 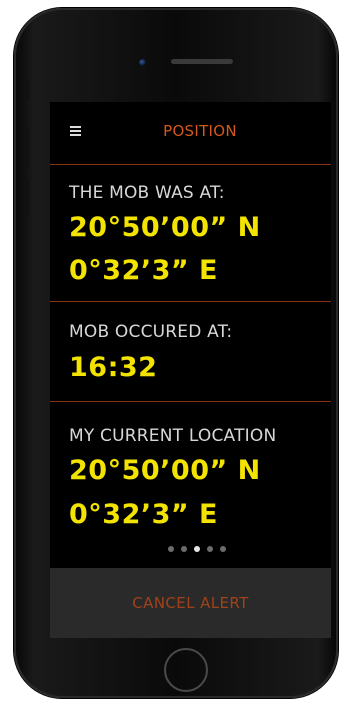 I want to click on mob-latitude: 20°50’00” N, so click(x=165, y=227).